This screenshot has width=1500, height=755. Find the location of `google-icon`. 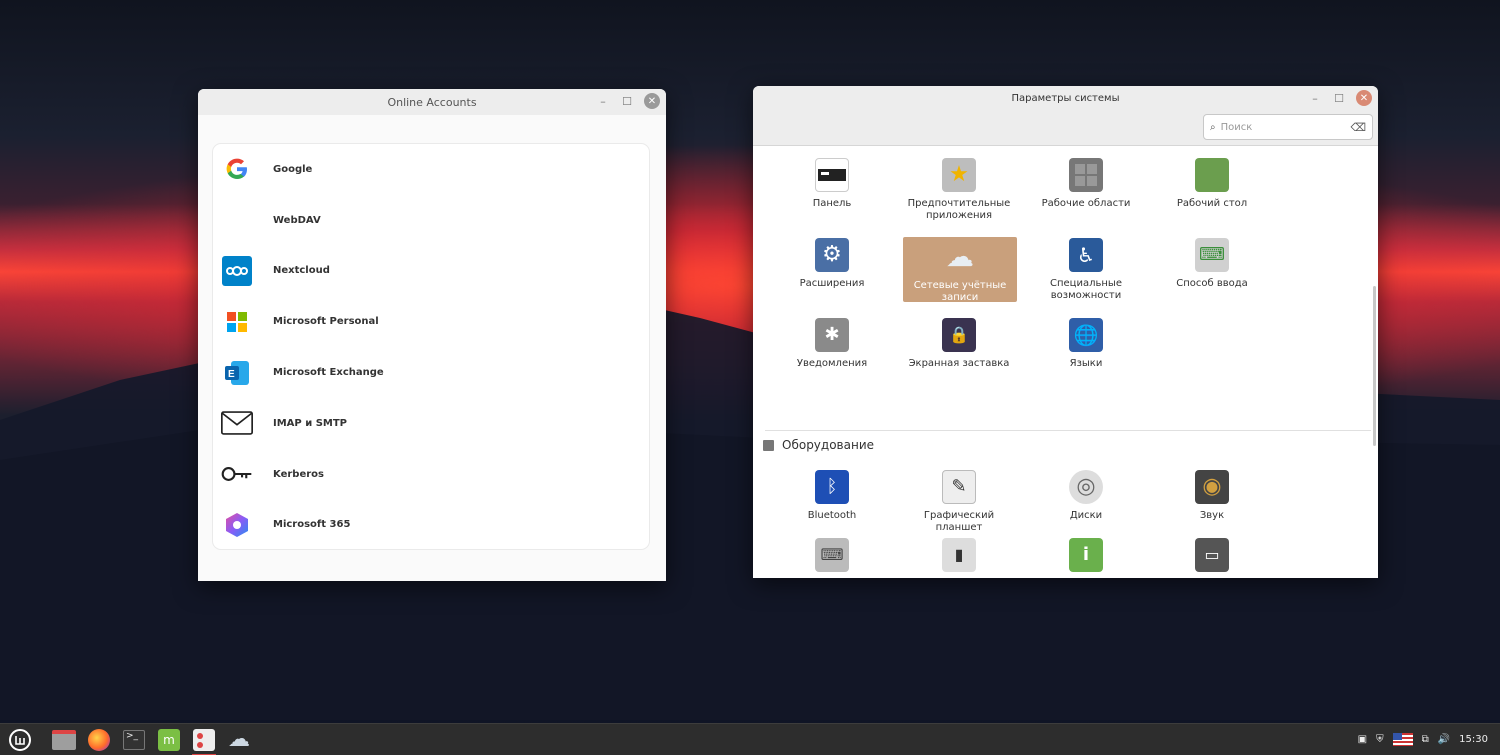

google-icon is located at coordinates (237, 169).